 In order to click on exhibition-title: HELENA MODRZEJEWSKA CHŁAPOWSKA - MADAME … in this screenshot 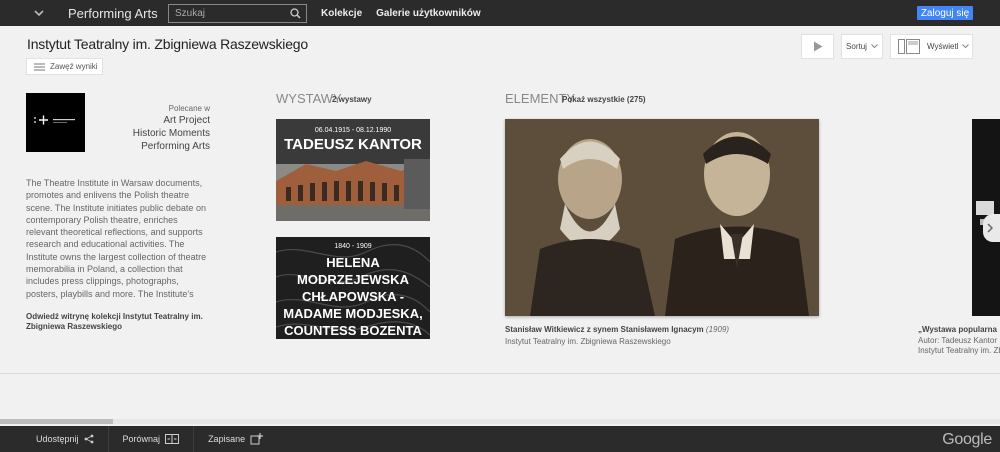, I will do `click(353, 296)`.